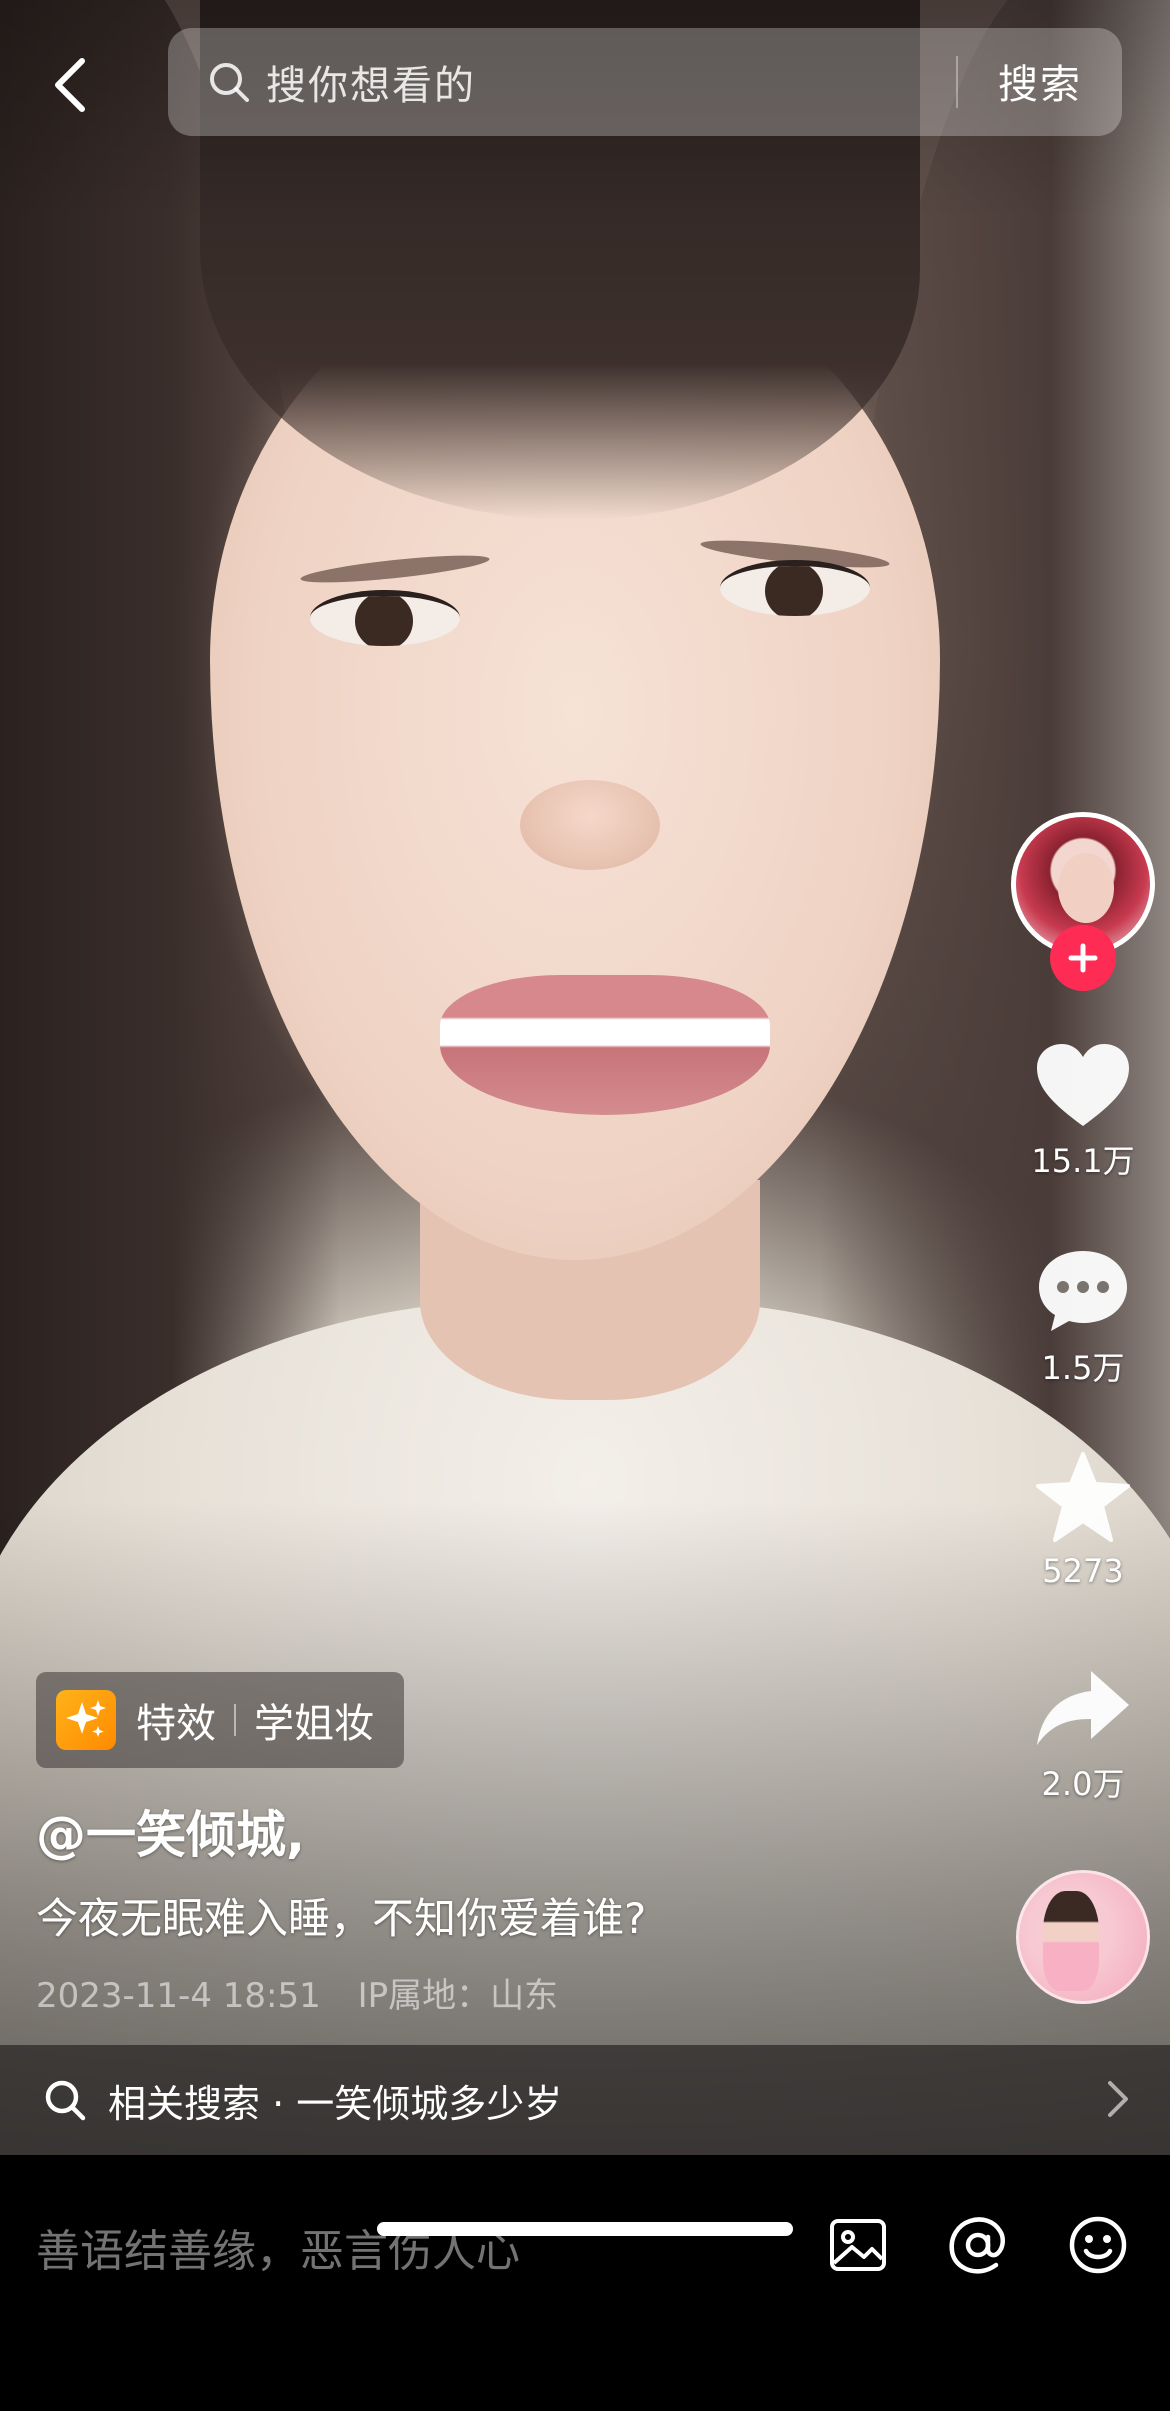 This screenshot has height=2411, width=1170. I want to click on post-ip-location: IP属地：山东, so click(458, 1996).